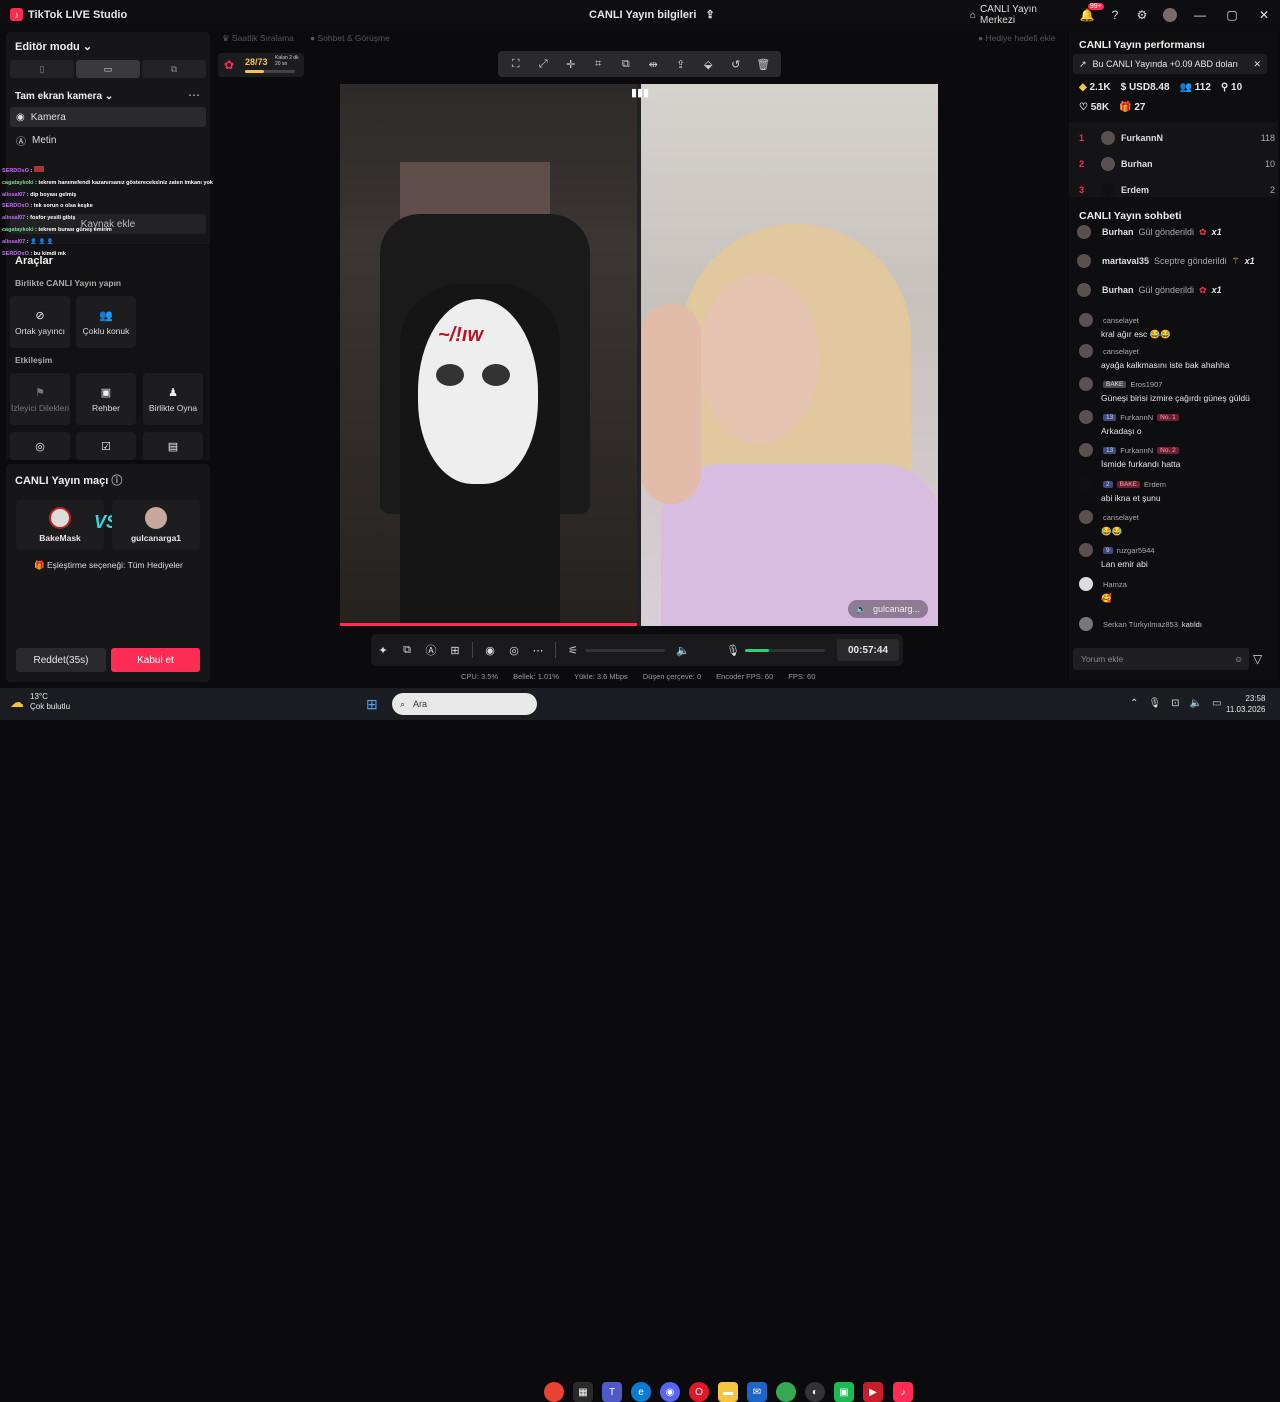 Image resolution: width=1280 pixels, height=1402 pixels. What do you see at coordinates (573, 650) in the screenshot?
I see `audio-mixer-icon: ⚟` at bounding box center [573, 650].